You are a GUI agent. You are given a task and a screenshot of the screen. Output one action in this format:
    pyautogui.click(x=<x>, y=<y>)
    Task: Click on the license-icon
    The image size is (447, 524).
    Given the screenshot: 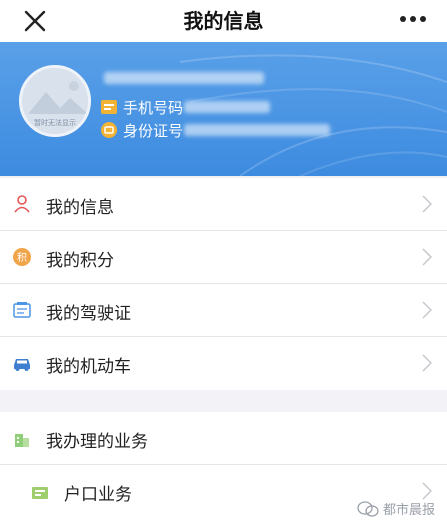 What is the action you would take?
    pyautogui.click(x=22, y=310)
    